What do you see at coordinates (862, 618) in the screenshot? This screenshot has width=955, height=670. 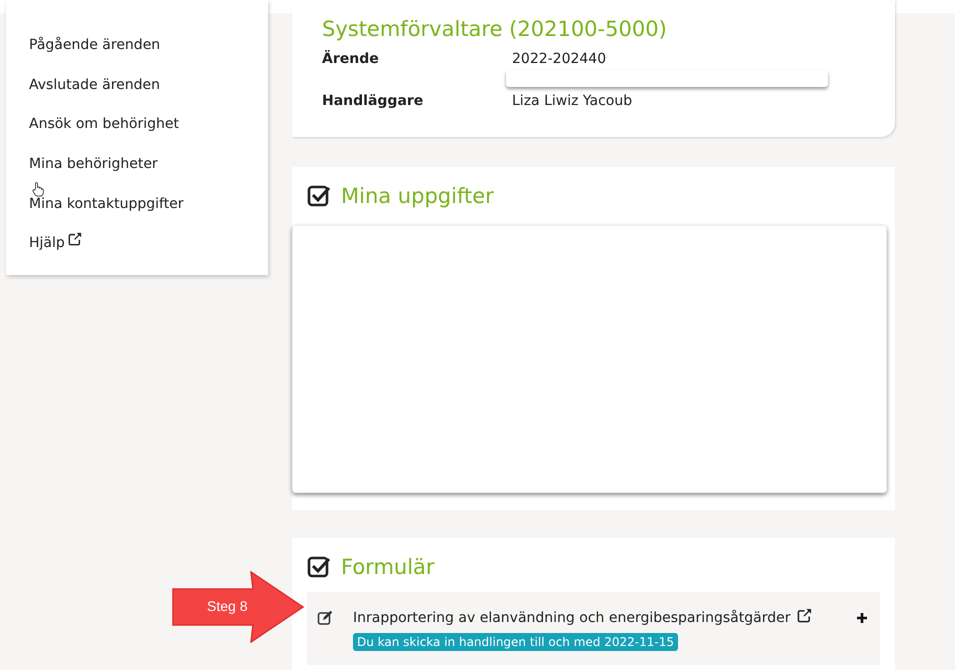 I see `plus-icon` at bounding box center [862, 618].